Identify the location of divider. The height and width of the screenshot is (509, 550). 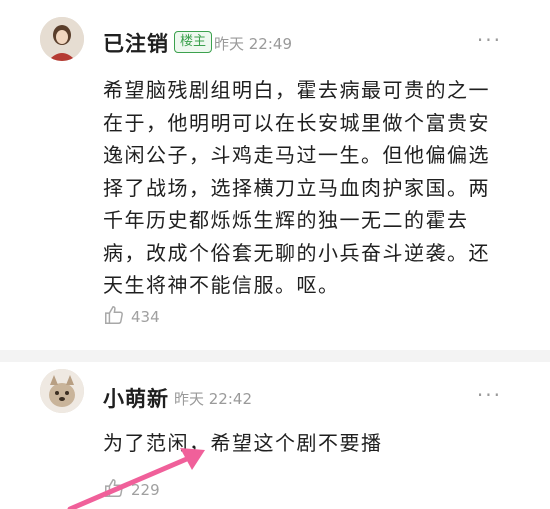
(275, 356).